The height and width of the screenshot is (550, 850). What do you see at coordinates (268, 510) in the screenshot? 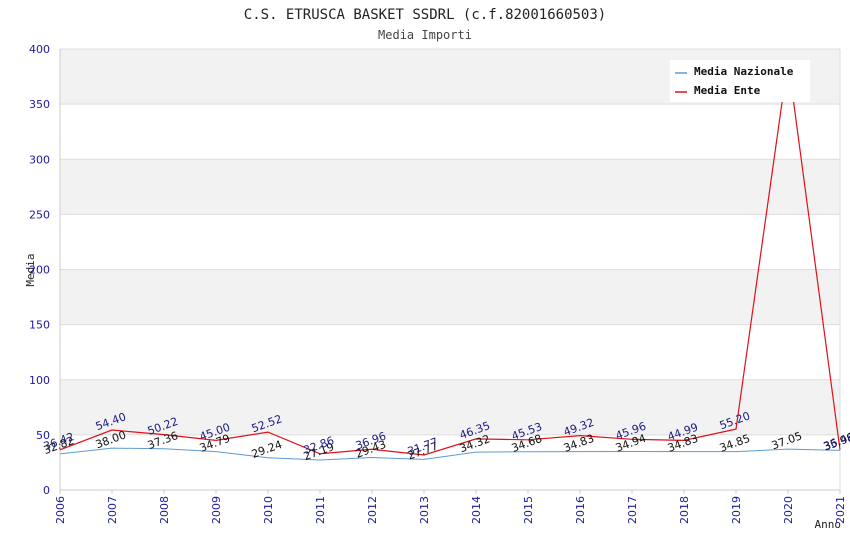
I see `x-tick-label: 2010` at bounding box center [268, 510].